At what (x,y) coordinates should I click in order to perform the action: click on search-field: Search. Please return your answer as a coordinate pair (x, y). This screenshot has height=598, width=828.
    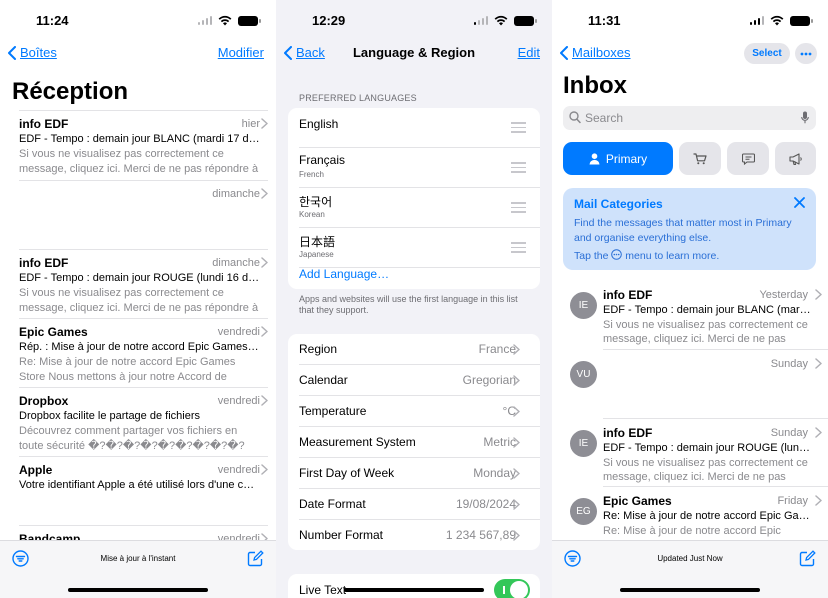
    Looking at the image, I should click on (689, 118).